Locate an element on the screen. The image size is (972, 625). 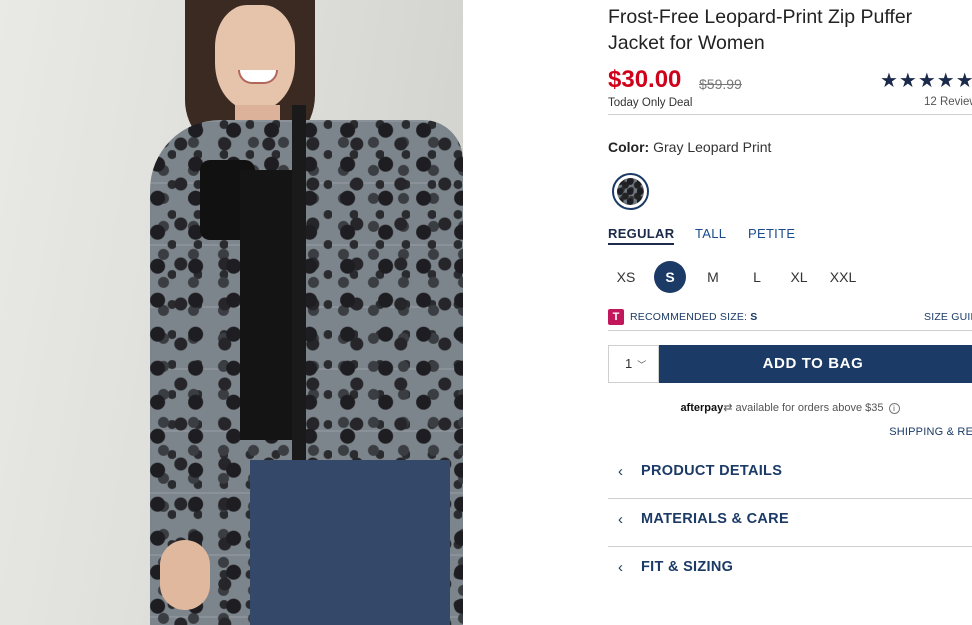
gray-leopard-swatch-icon is located at coordinates (630, 191).